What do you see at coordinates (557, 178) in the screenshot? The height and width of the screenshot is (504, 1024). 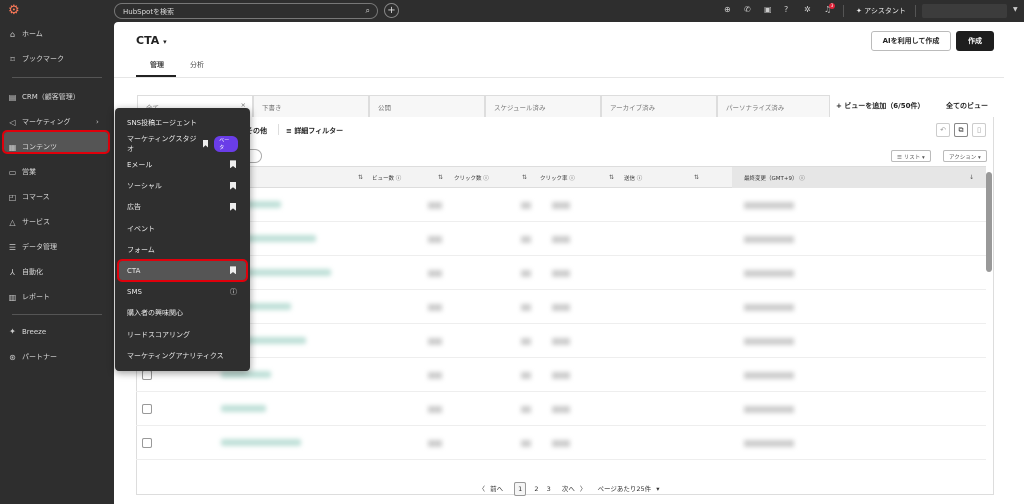 I see `column-click-rate: クリック率 ⓘ` at bounding box center [557, 178].